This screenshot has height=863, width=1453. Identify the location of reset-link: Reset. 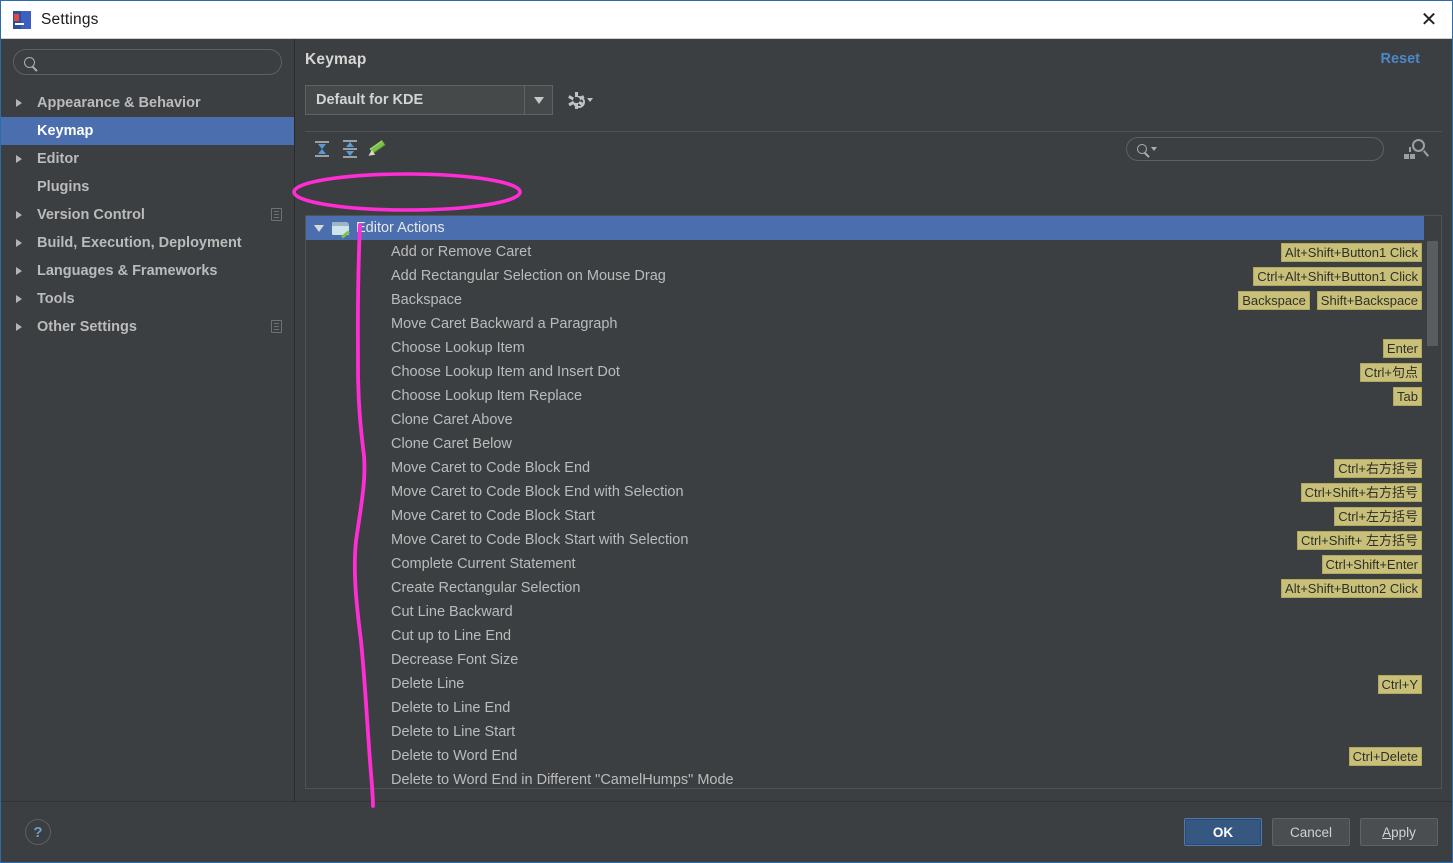
(1412, 59).